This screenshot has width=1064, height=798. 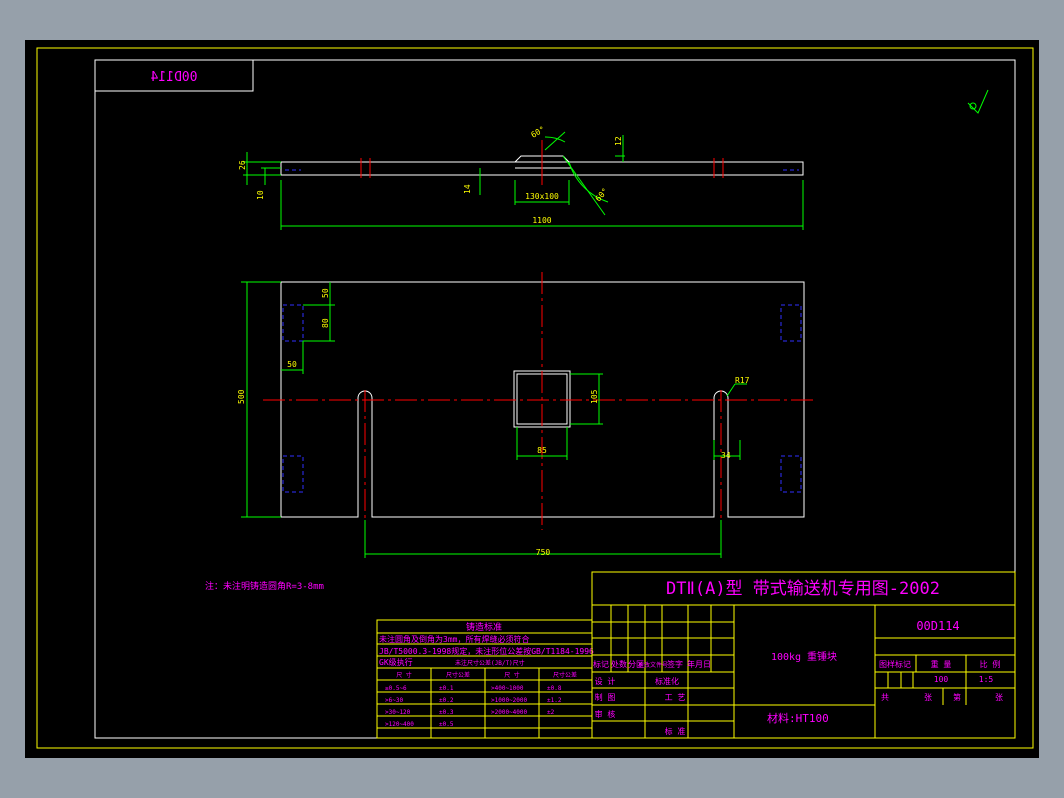 I want to click on title: DTⅡ(A)型 带式输送机专用图-2002, so click(x=803, y=589).